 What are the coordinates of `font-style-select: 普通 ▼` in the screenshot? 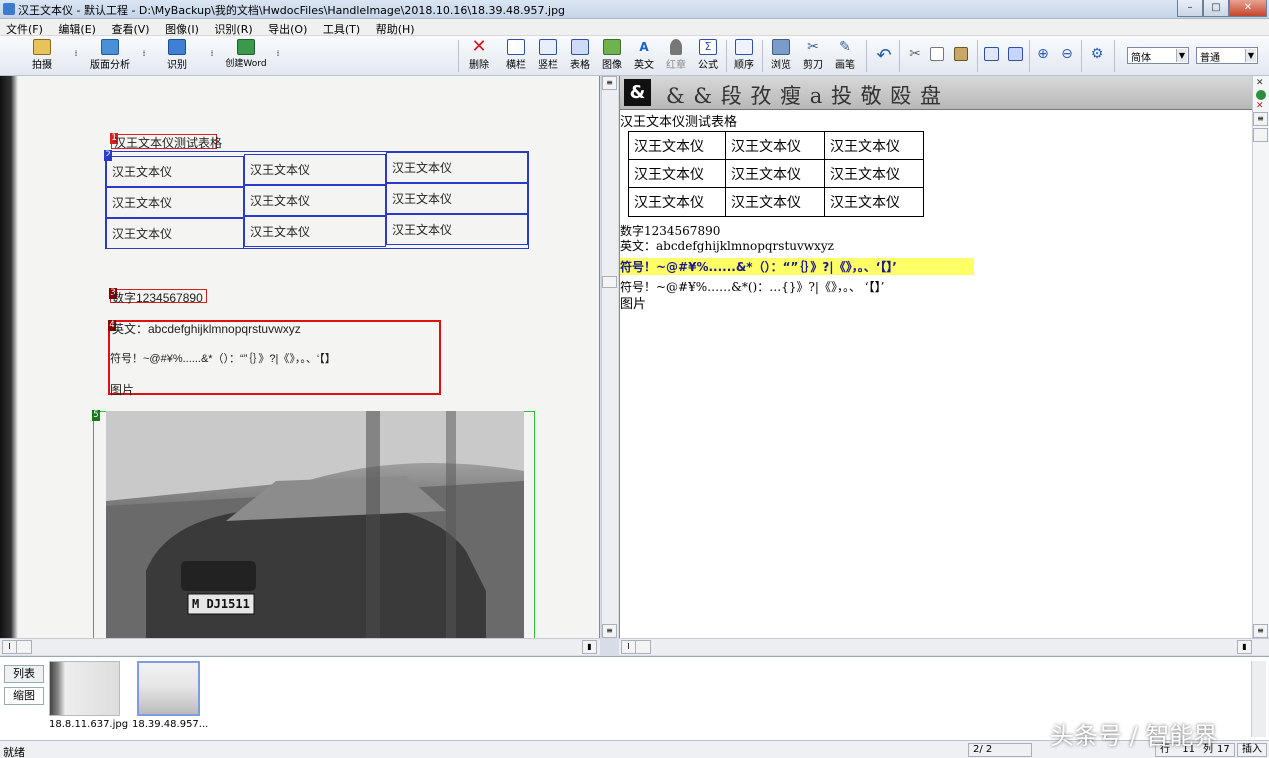 It's located at (1227, 55).